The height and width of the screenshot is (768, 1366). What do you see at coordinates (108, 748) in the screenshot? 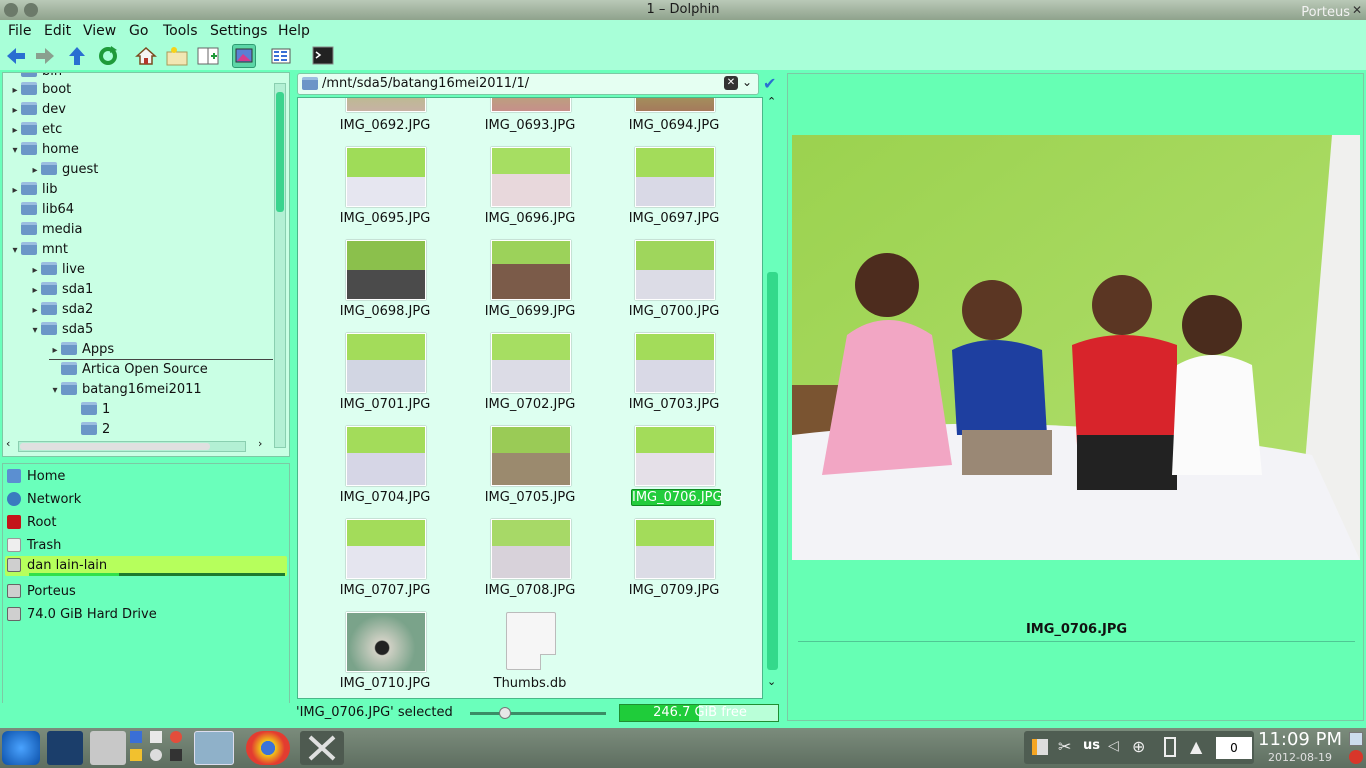
I see `file-manager-launcher-icon` at bounding box center [108, 748].